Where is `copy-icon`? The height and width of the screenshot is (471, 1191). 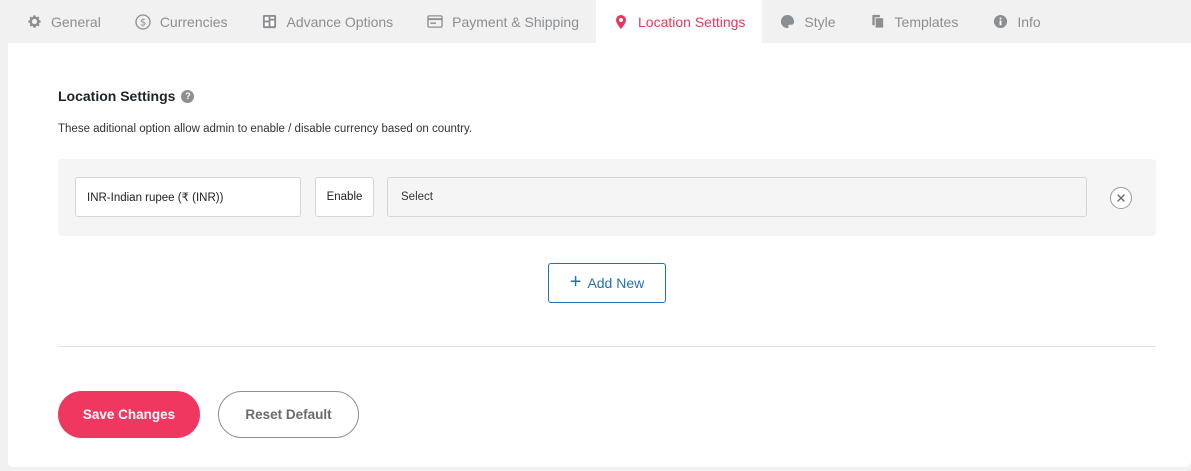 copy-icon is located at coordinates (878, 22).